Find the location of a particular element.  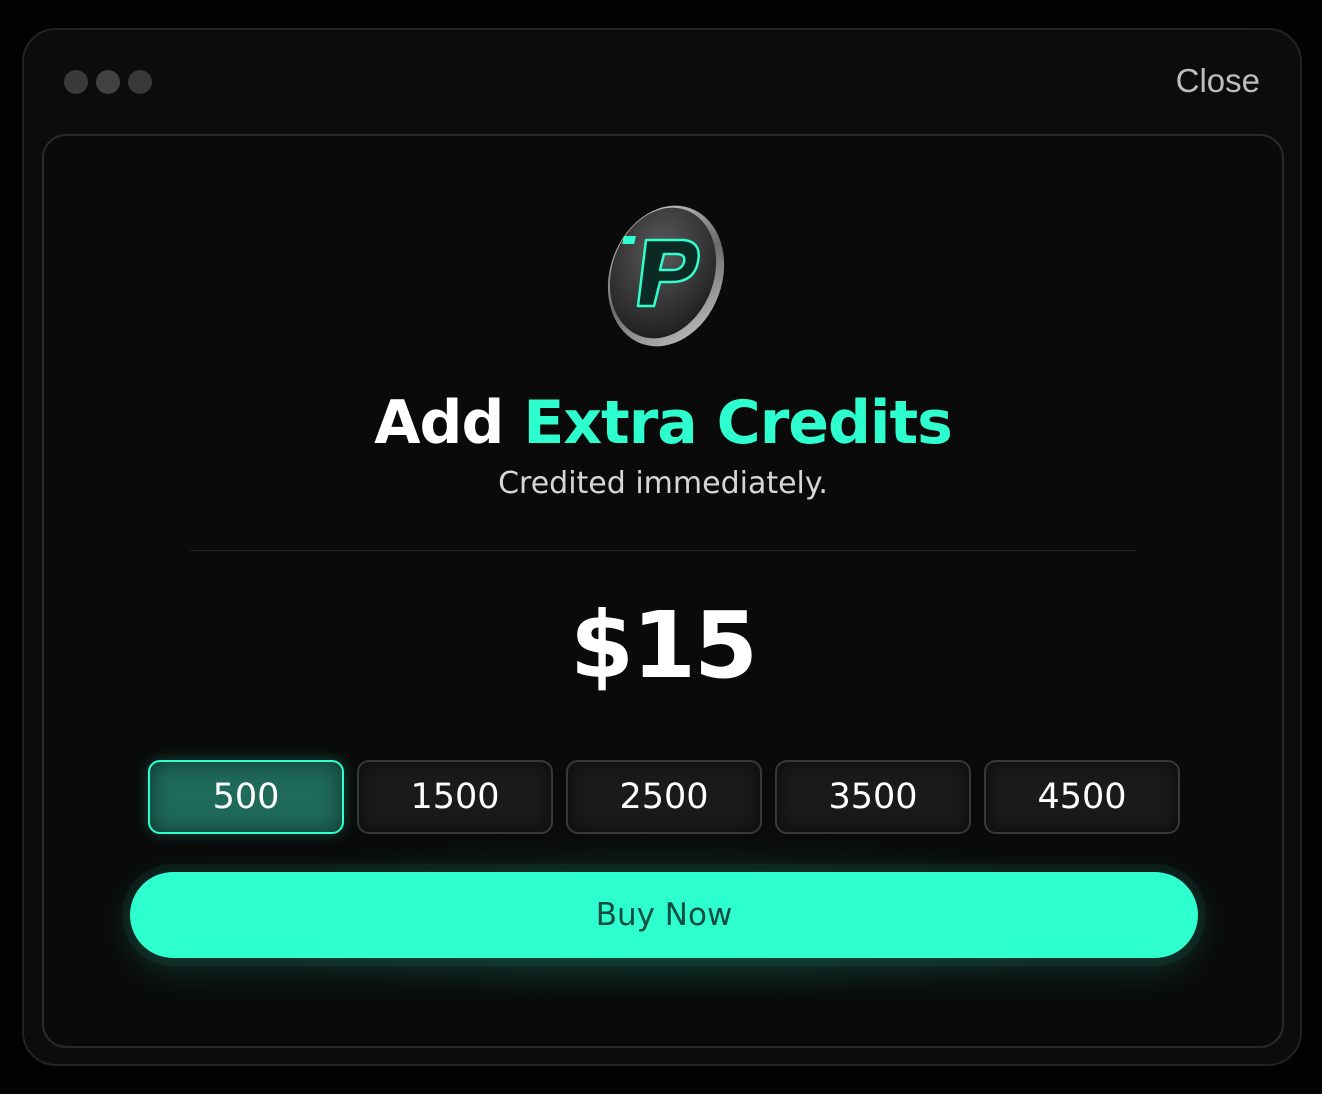

credit-options: 500 1500 2500 3500 4500 is located at coordinates (664, 797).